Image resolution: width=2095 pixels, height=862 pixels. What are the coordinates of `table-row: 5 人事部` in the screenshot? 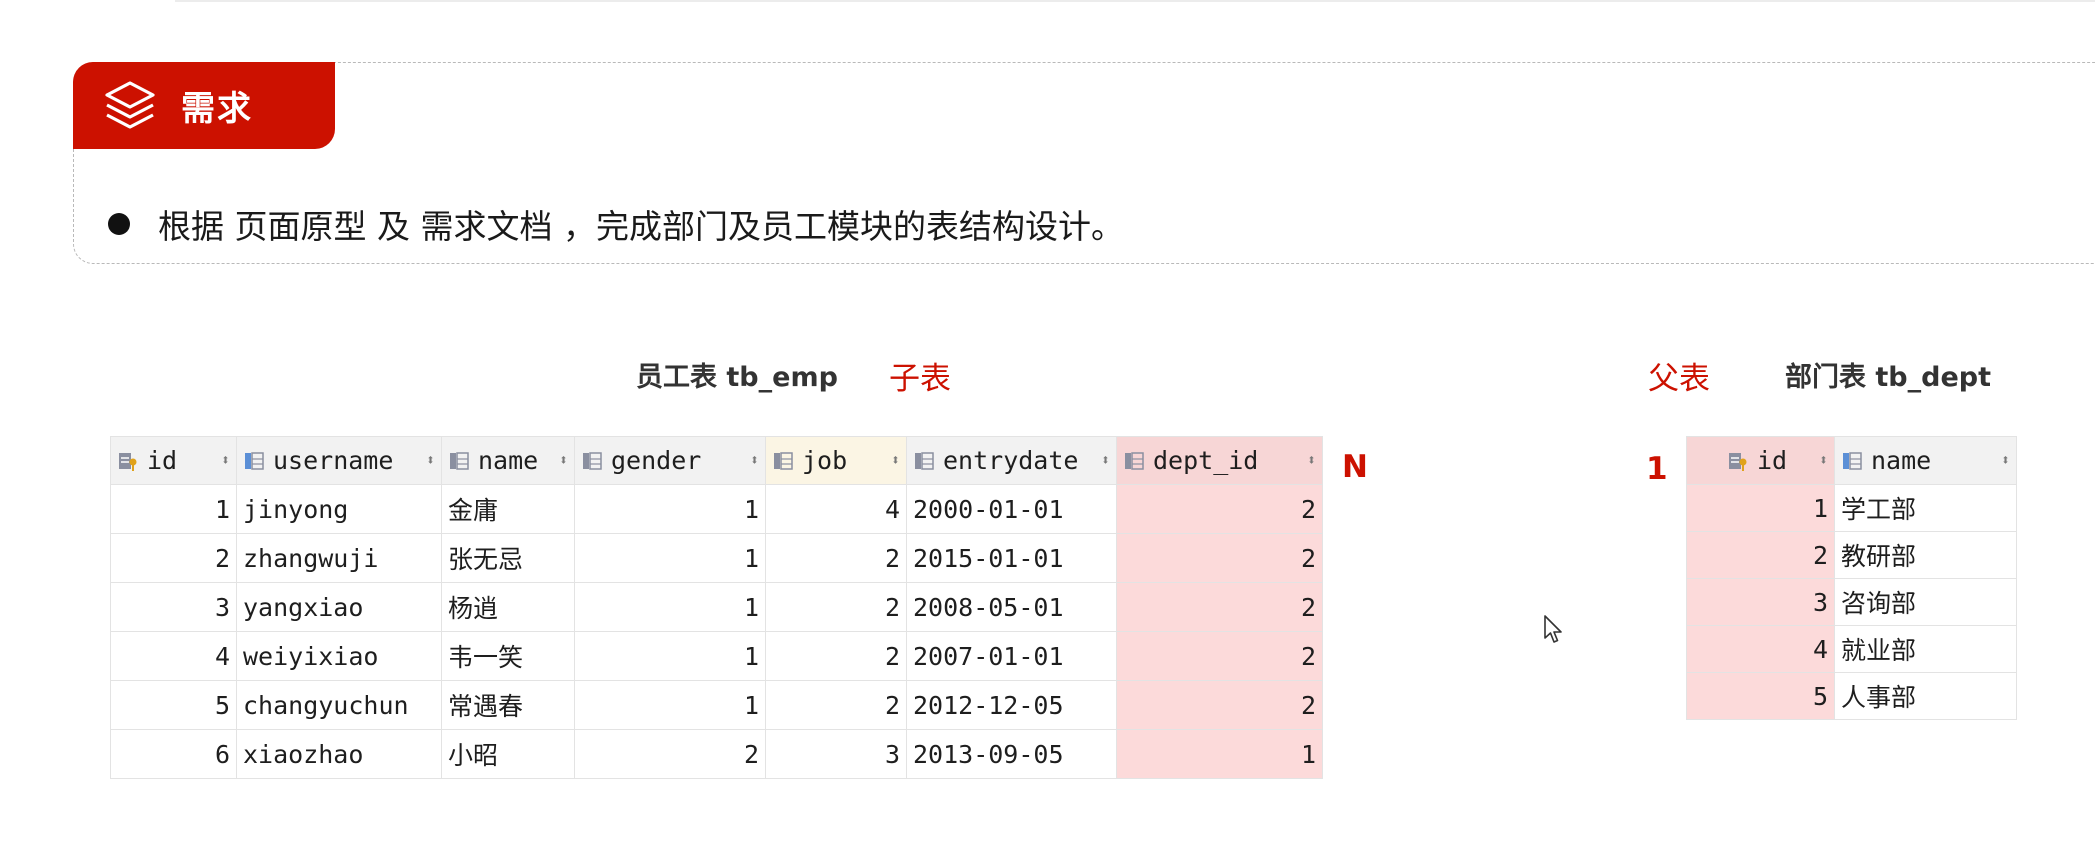 It's located at (1851, 696).